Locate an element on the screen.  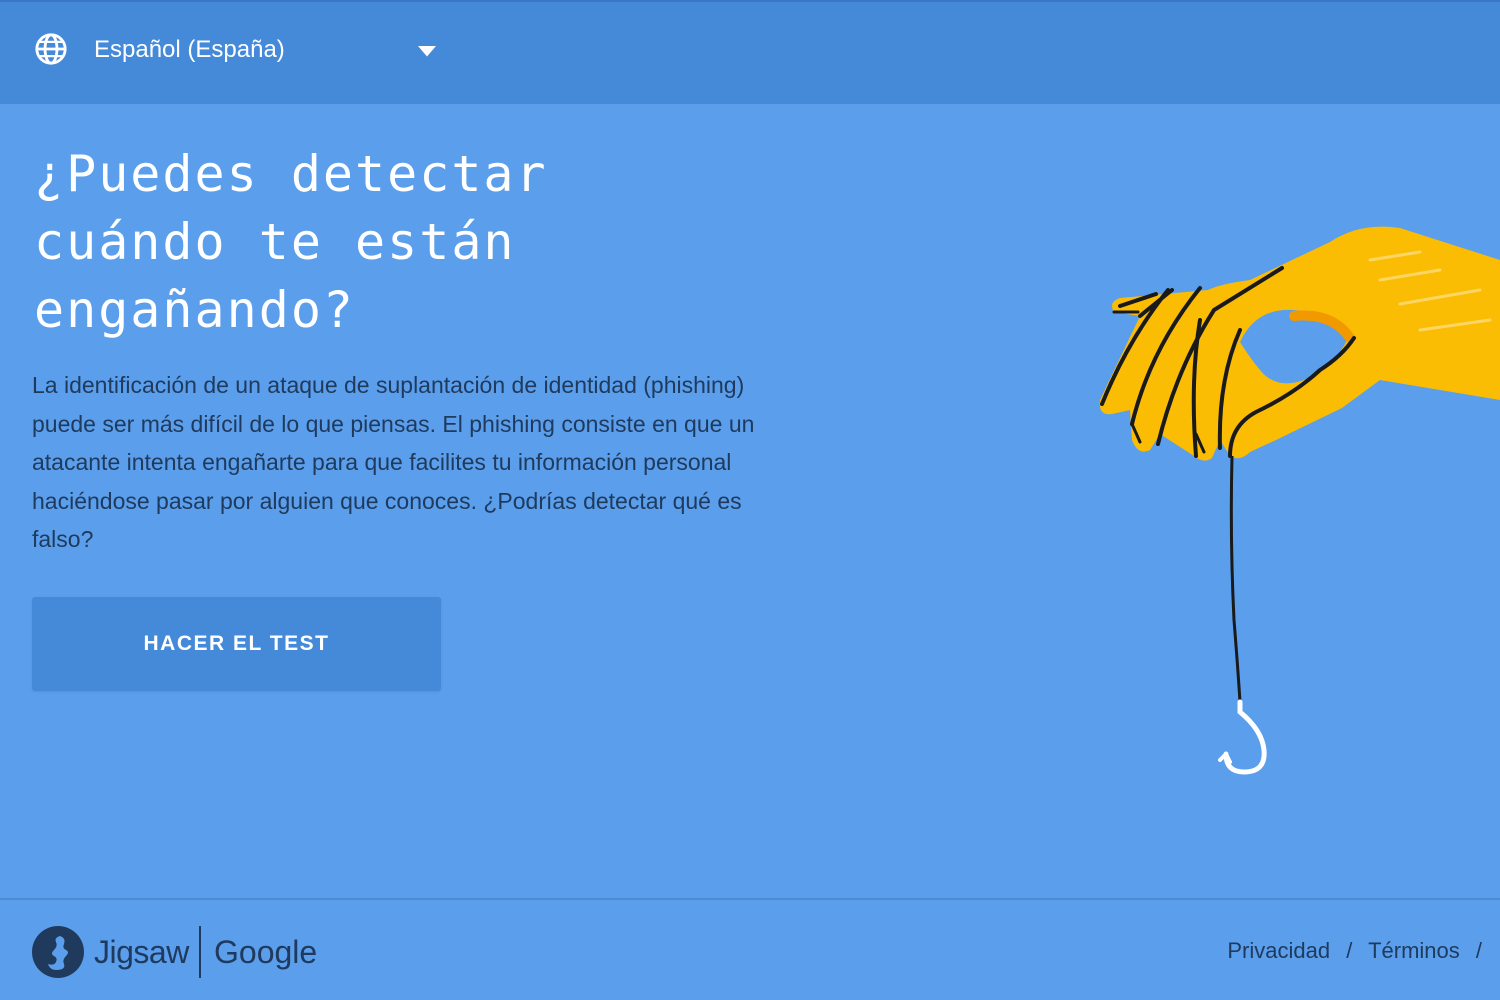
start-test-button: HACER EL TEST is located at coordinates (236, 644).